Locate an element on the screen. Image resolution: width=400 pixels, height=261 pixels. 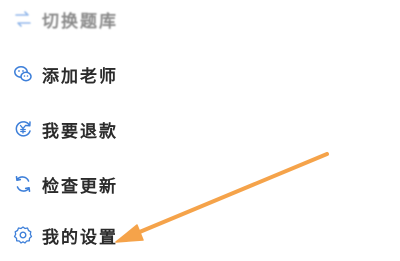
menu-item-check-update: 检查更新 is located at coordinates (65, 184).